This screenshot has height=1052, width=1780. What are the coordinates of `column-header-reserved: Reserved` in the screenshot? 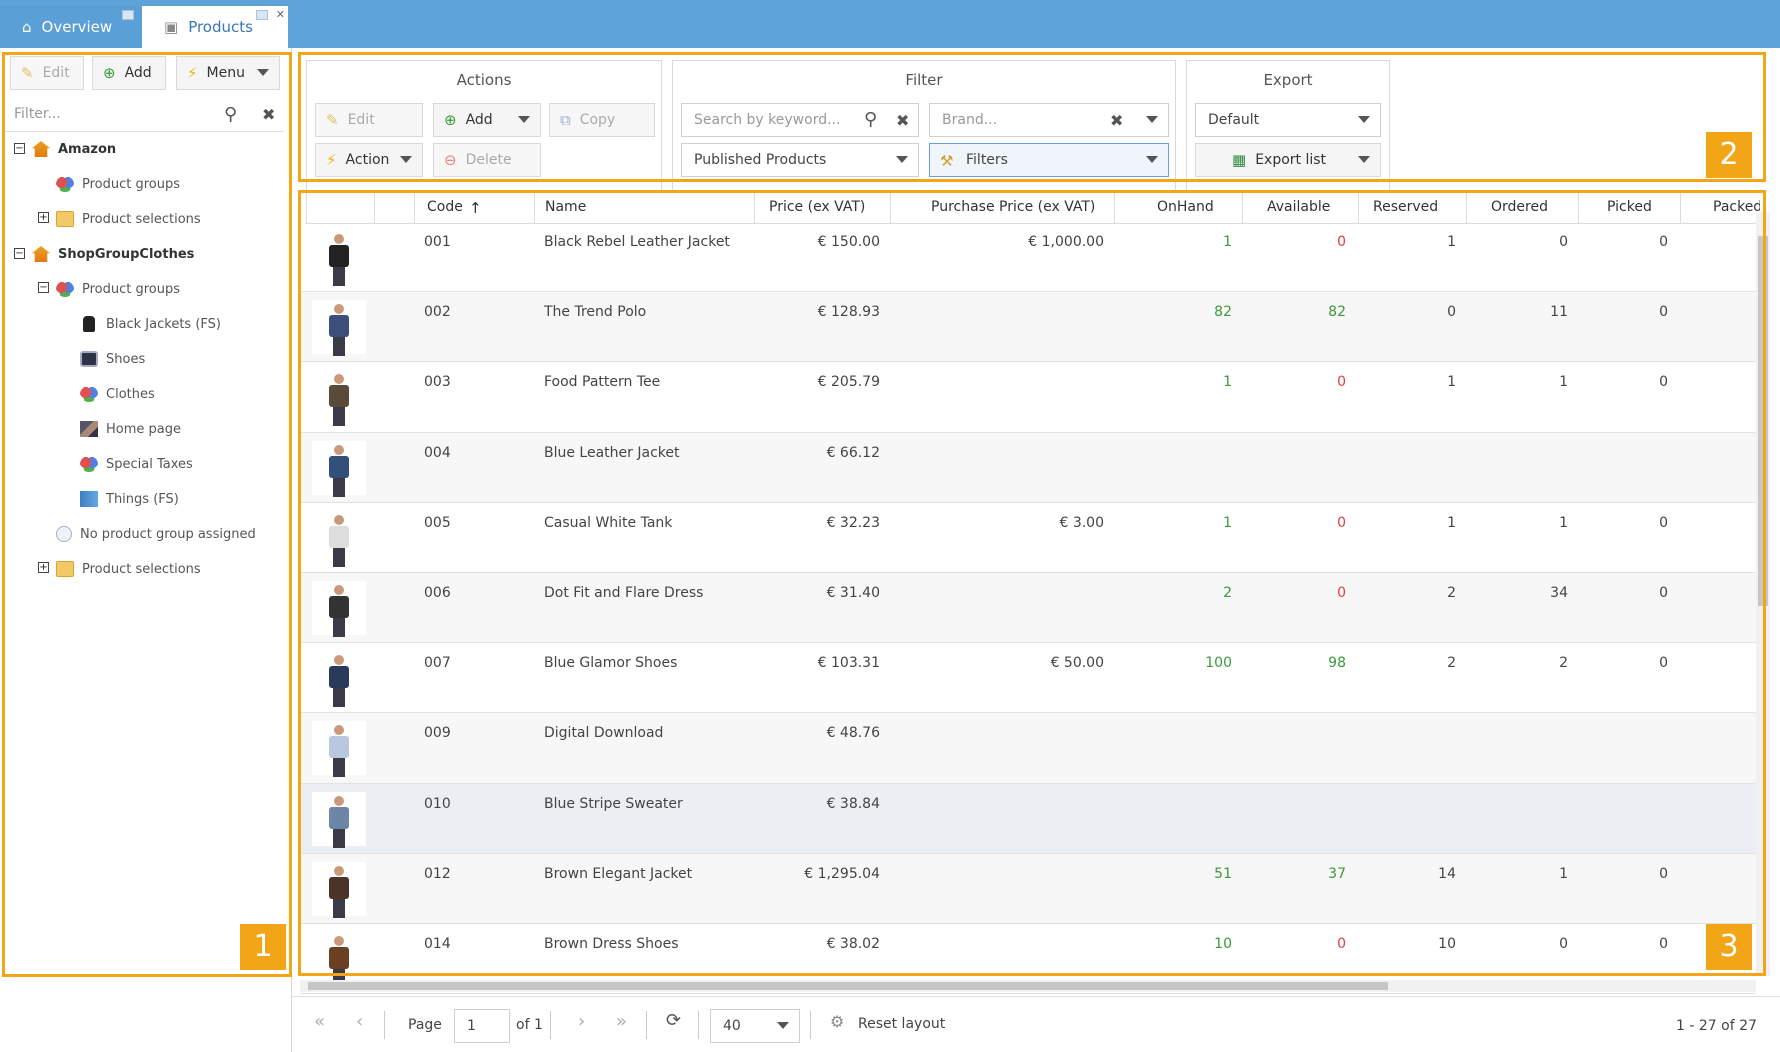 It's located at (1412, 208).